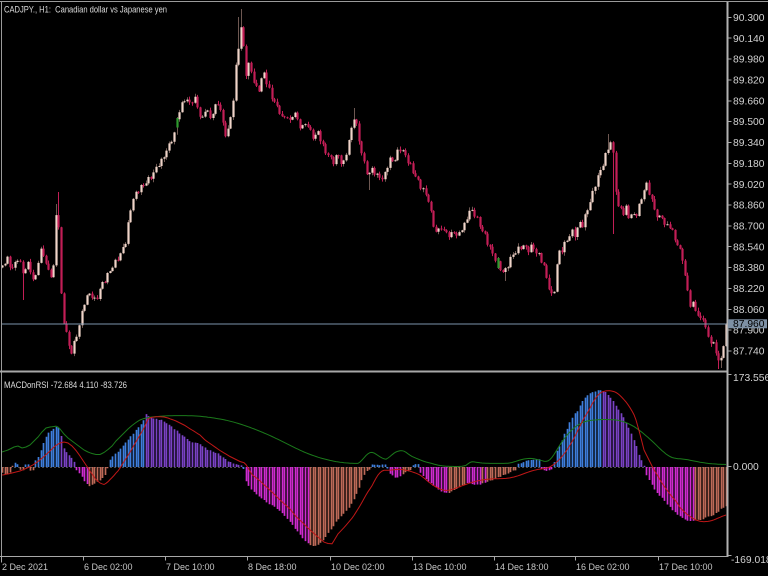 The width and height of the screenshot is (768, 576). Describe the element at coordinates (749, 560) in the screenshot. I see `svg-text: -169.018` at that location.